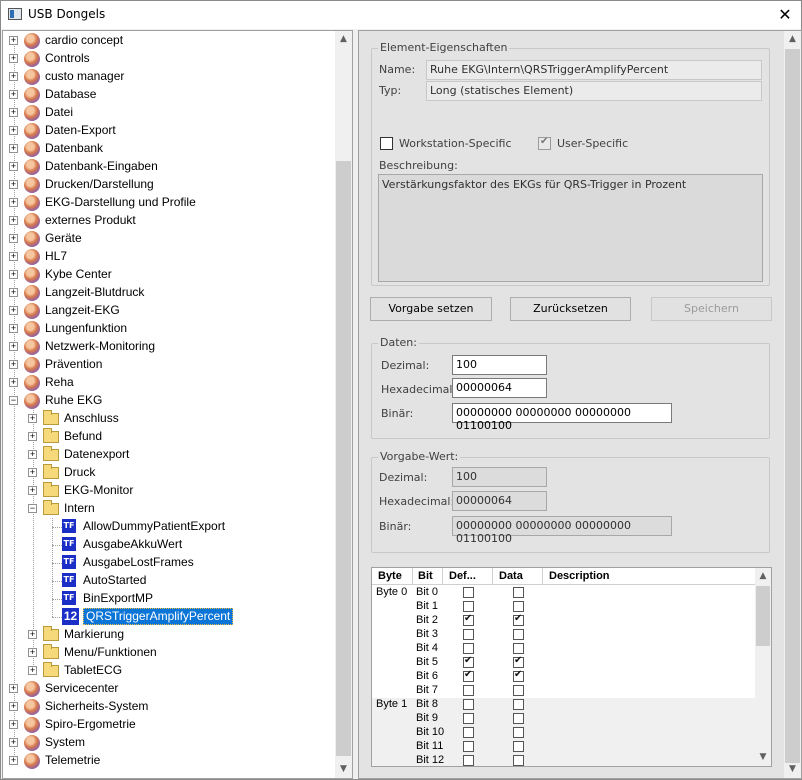 The width and height of the screenshot is (802, 780). What do you see at coordinates (168, 653) in the screenshot?
I see `tree-item: + Menu/Funktionen` at bounding box center [168, 653].